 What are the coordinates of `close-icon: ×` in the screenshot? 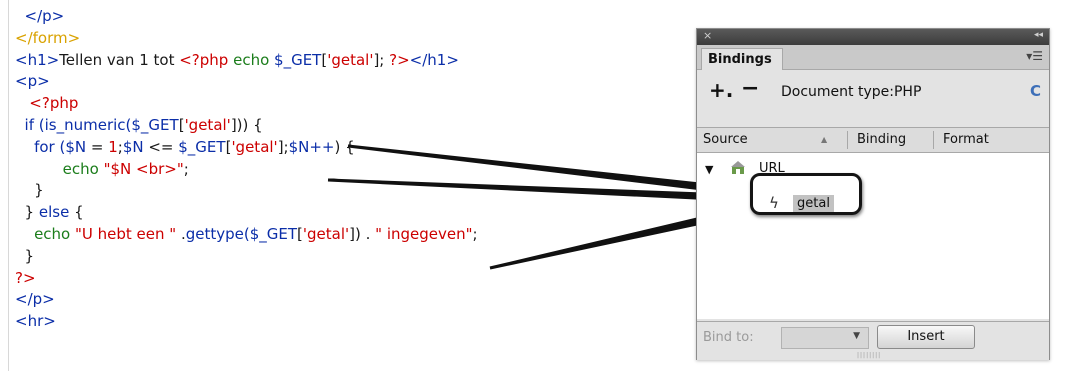 It's located at (707, 35).